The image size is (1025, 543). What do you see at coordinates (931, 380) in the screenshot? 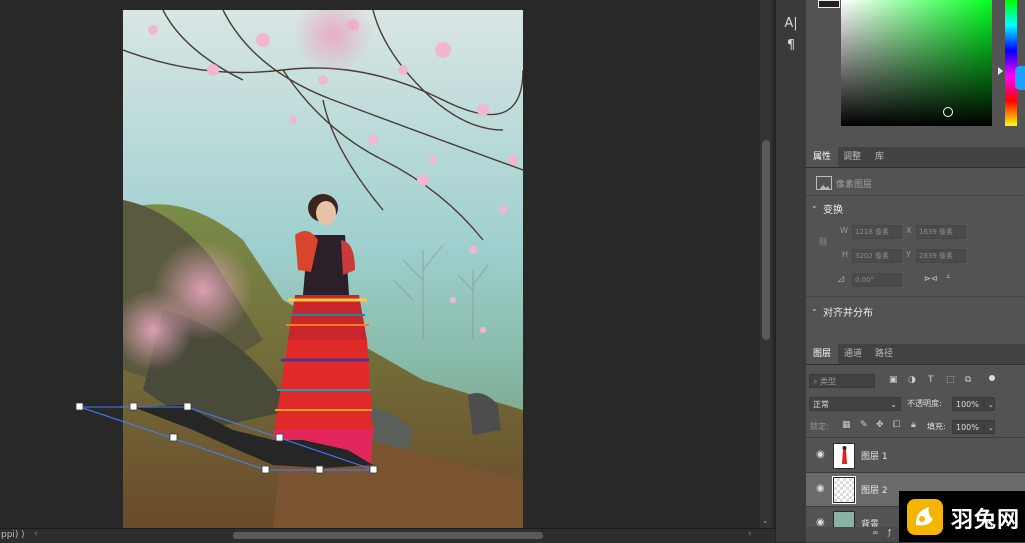
I see `filter-type-icon: T` at bounding box center [931, 380].